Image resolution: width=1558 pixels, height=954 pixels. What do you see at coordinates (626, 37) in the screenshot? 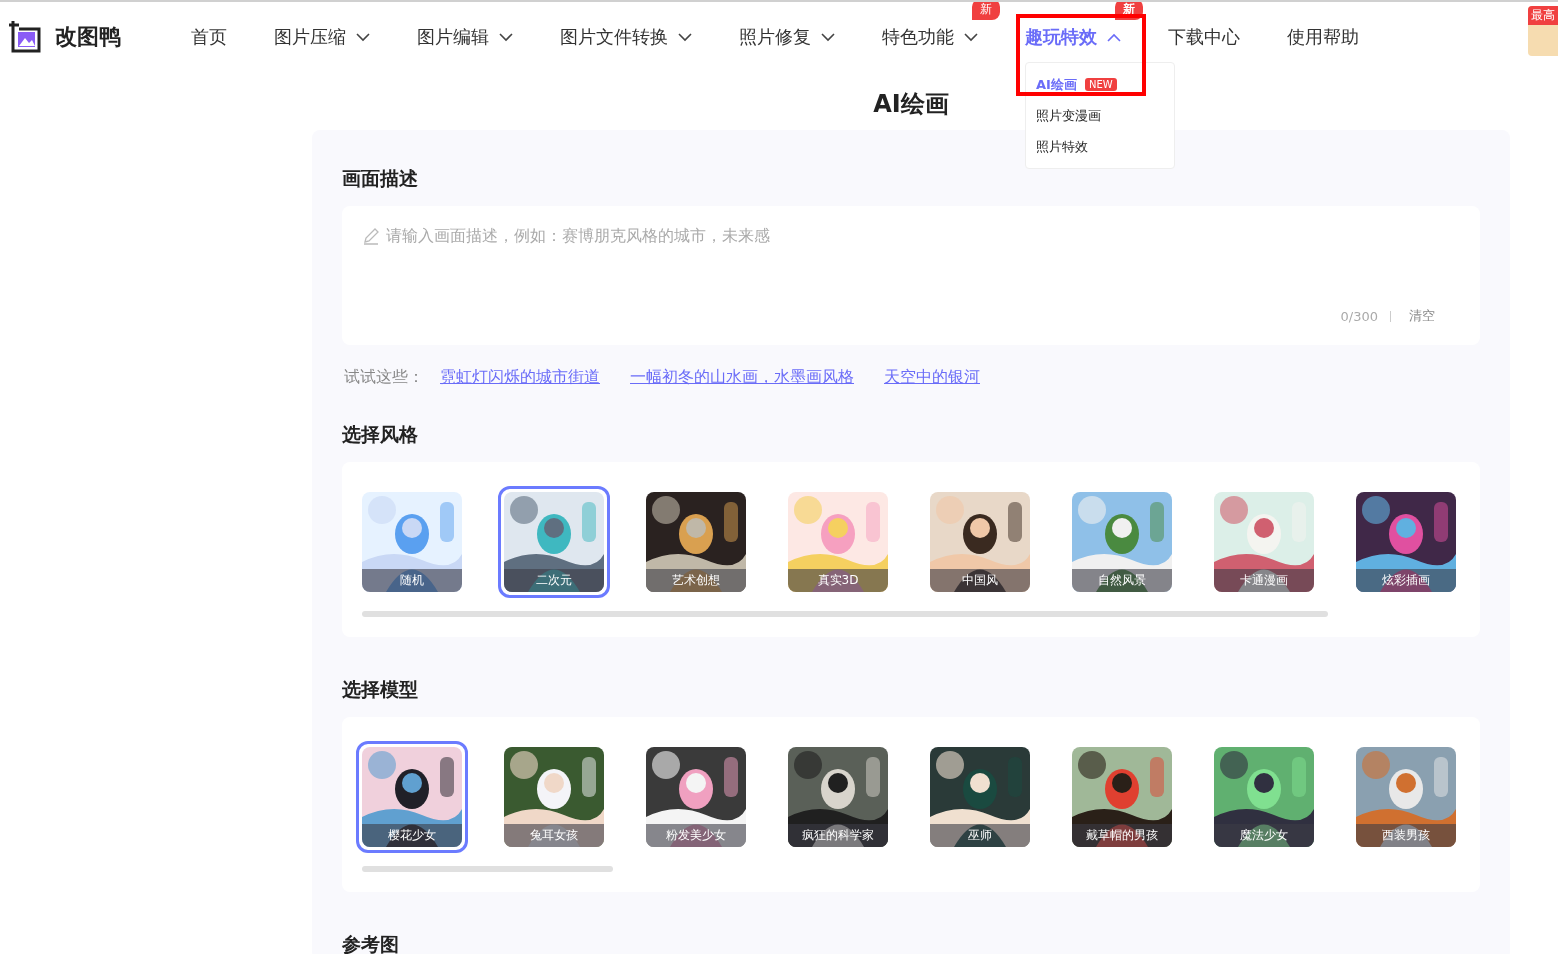
I see `nav-item: 图片文件转换` at bounding box center [626, 37].